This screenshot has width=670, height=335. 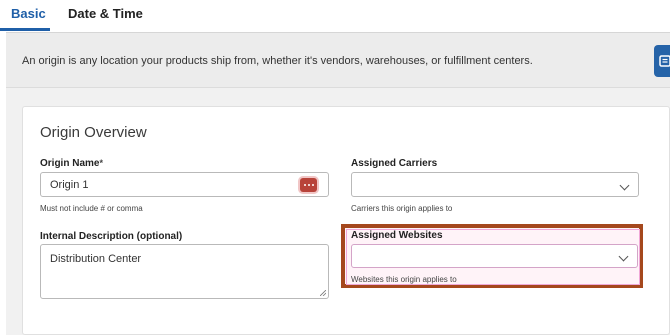 I want to click on required-mark: *, so click(x=101, y=163).